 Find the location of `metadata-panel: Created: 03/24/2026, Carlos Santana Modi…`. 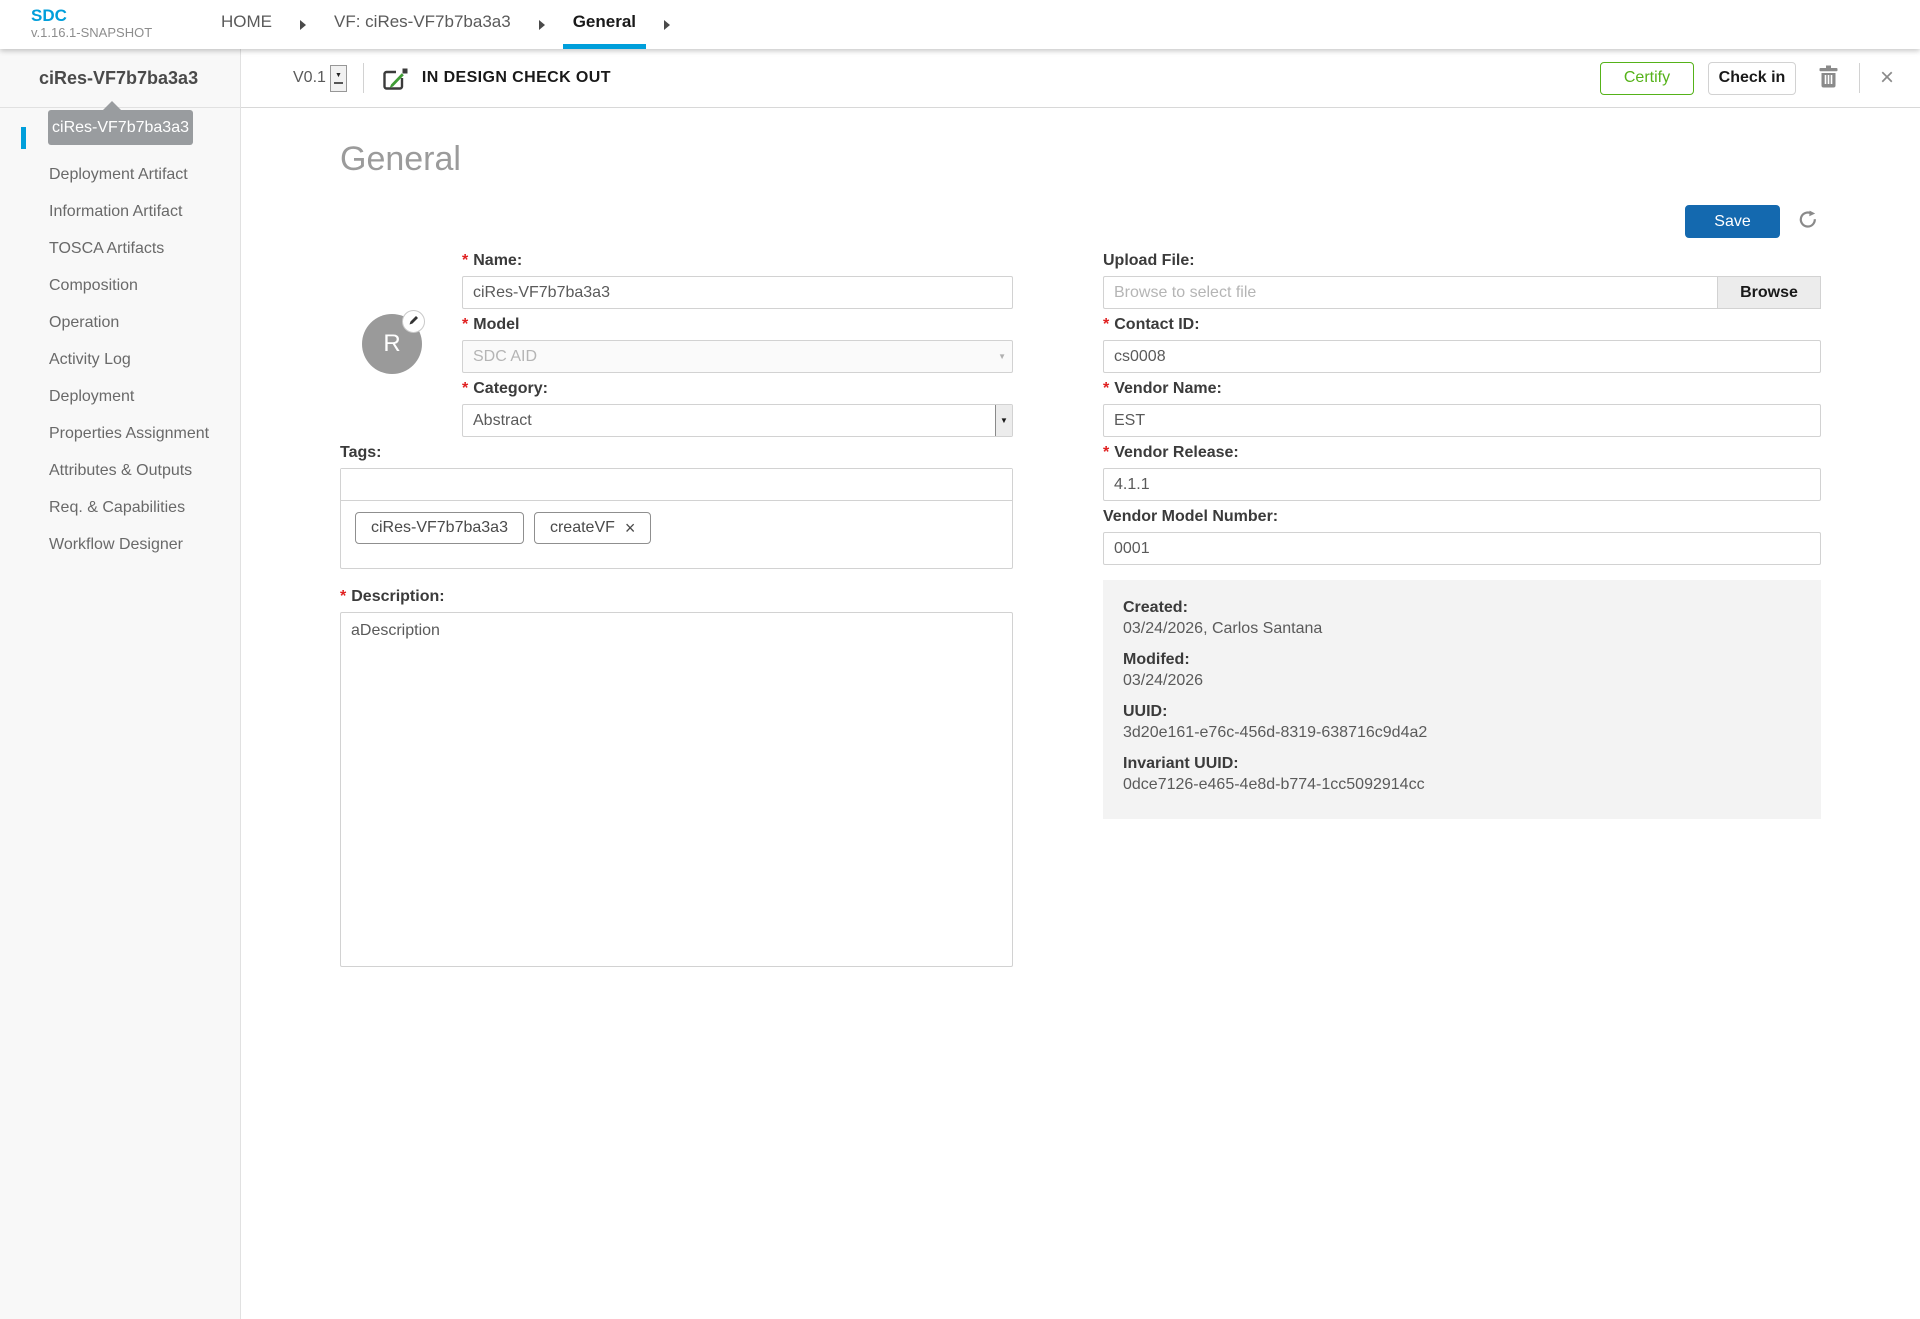

metadata-panel: Created: 03/24/2026, Carlos Santana Modi… is located at coordinates (1462, 699).